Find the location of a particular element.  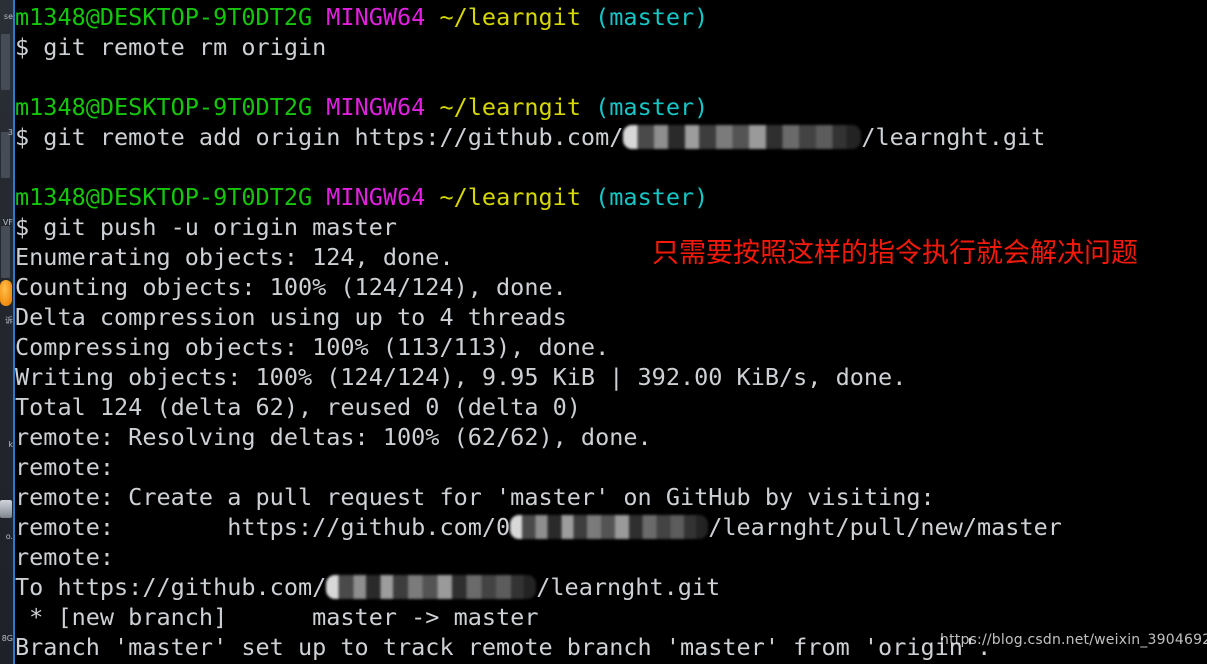

output-line-to-remote: To https://github.com/ /learnght.git is located at coordinates (611, 587).